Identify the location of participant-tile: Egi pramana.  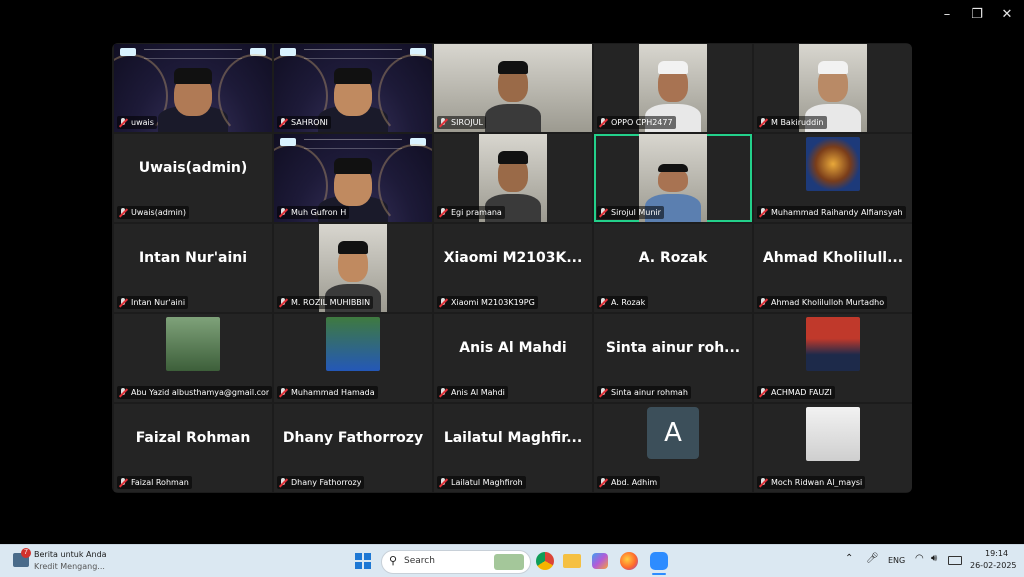
(513, 178).